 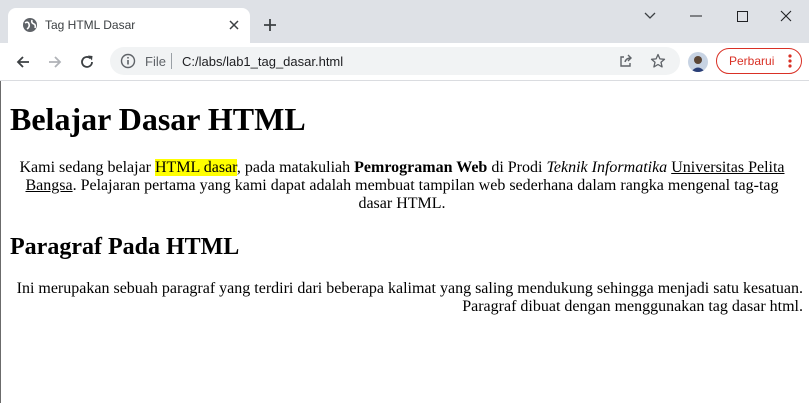 I want to click on url-text: C:/labs/lab1_tag_dasar.html, so click(x=262, y=61).